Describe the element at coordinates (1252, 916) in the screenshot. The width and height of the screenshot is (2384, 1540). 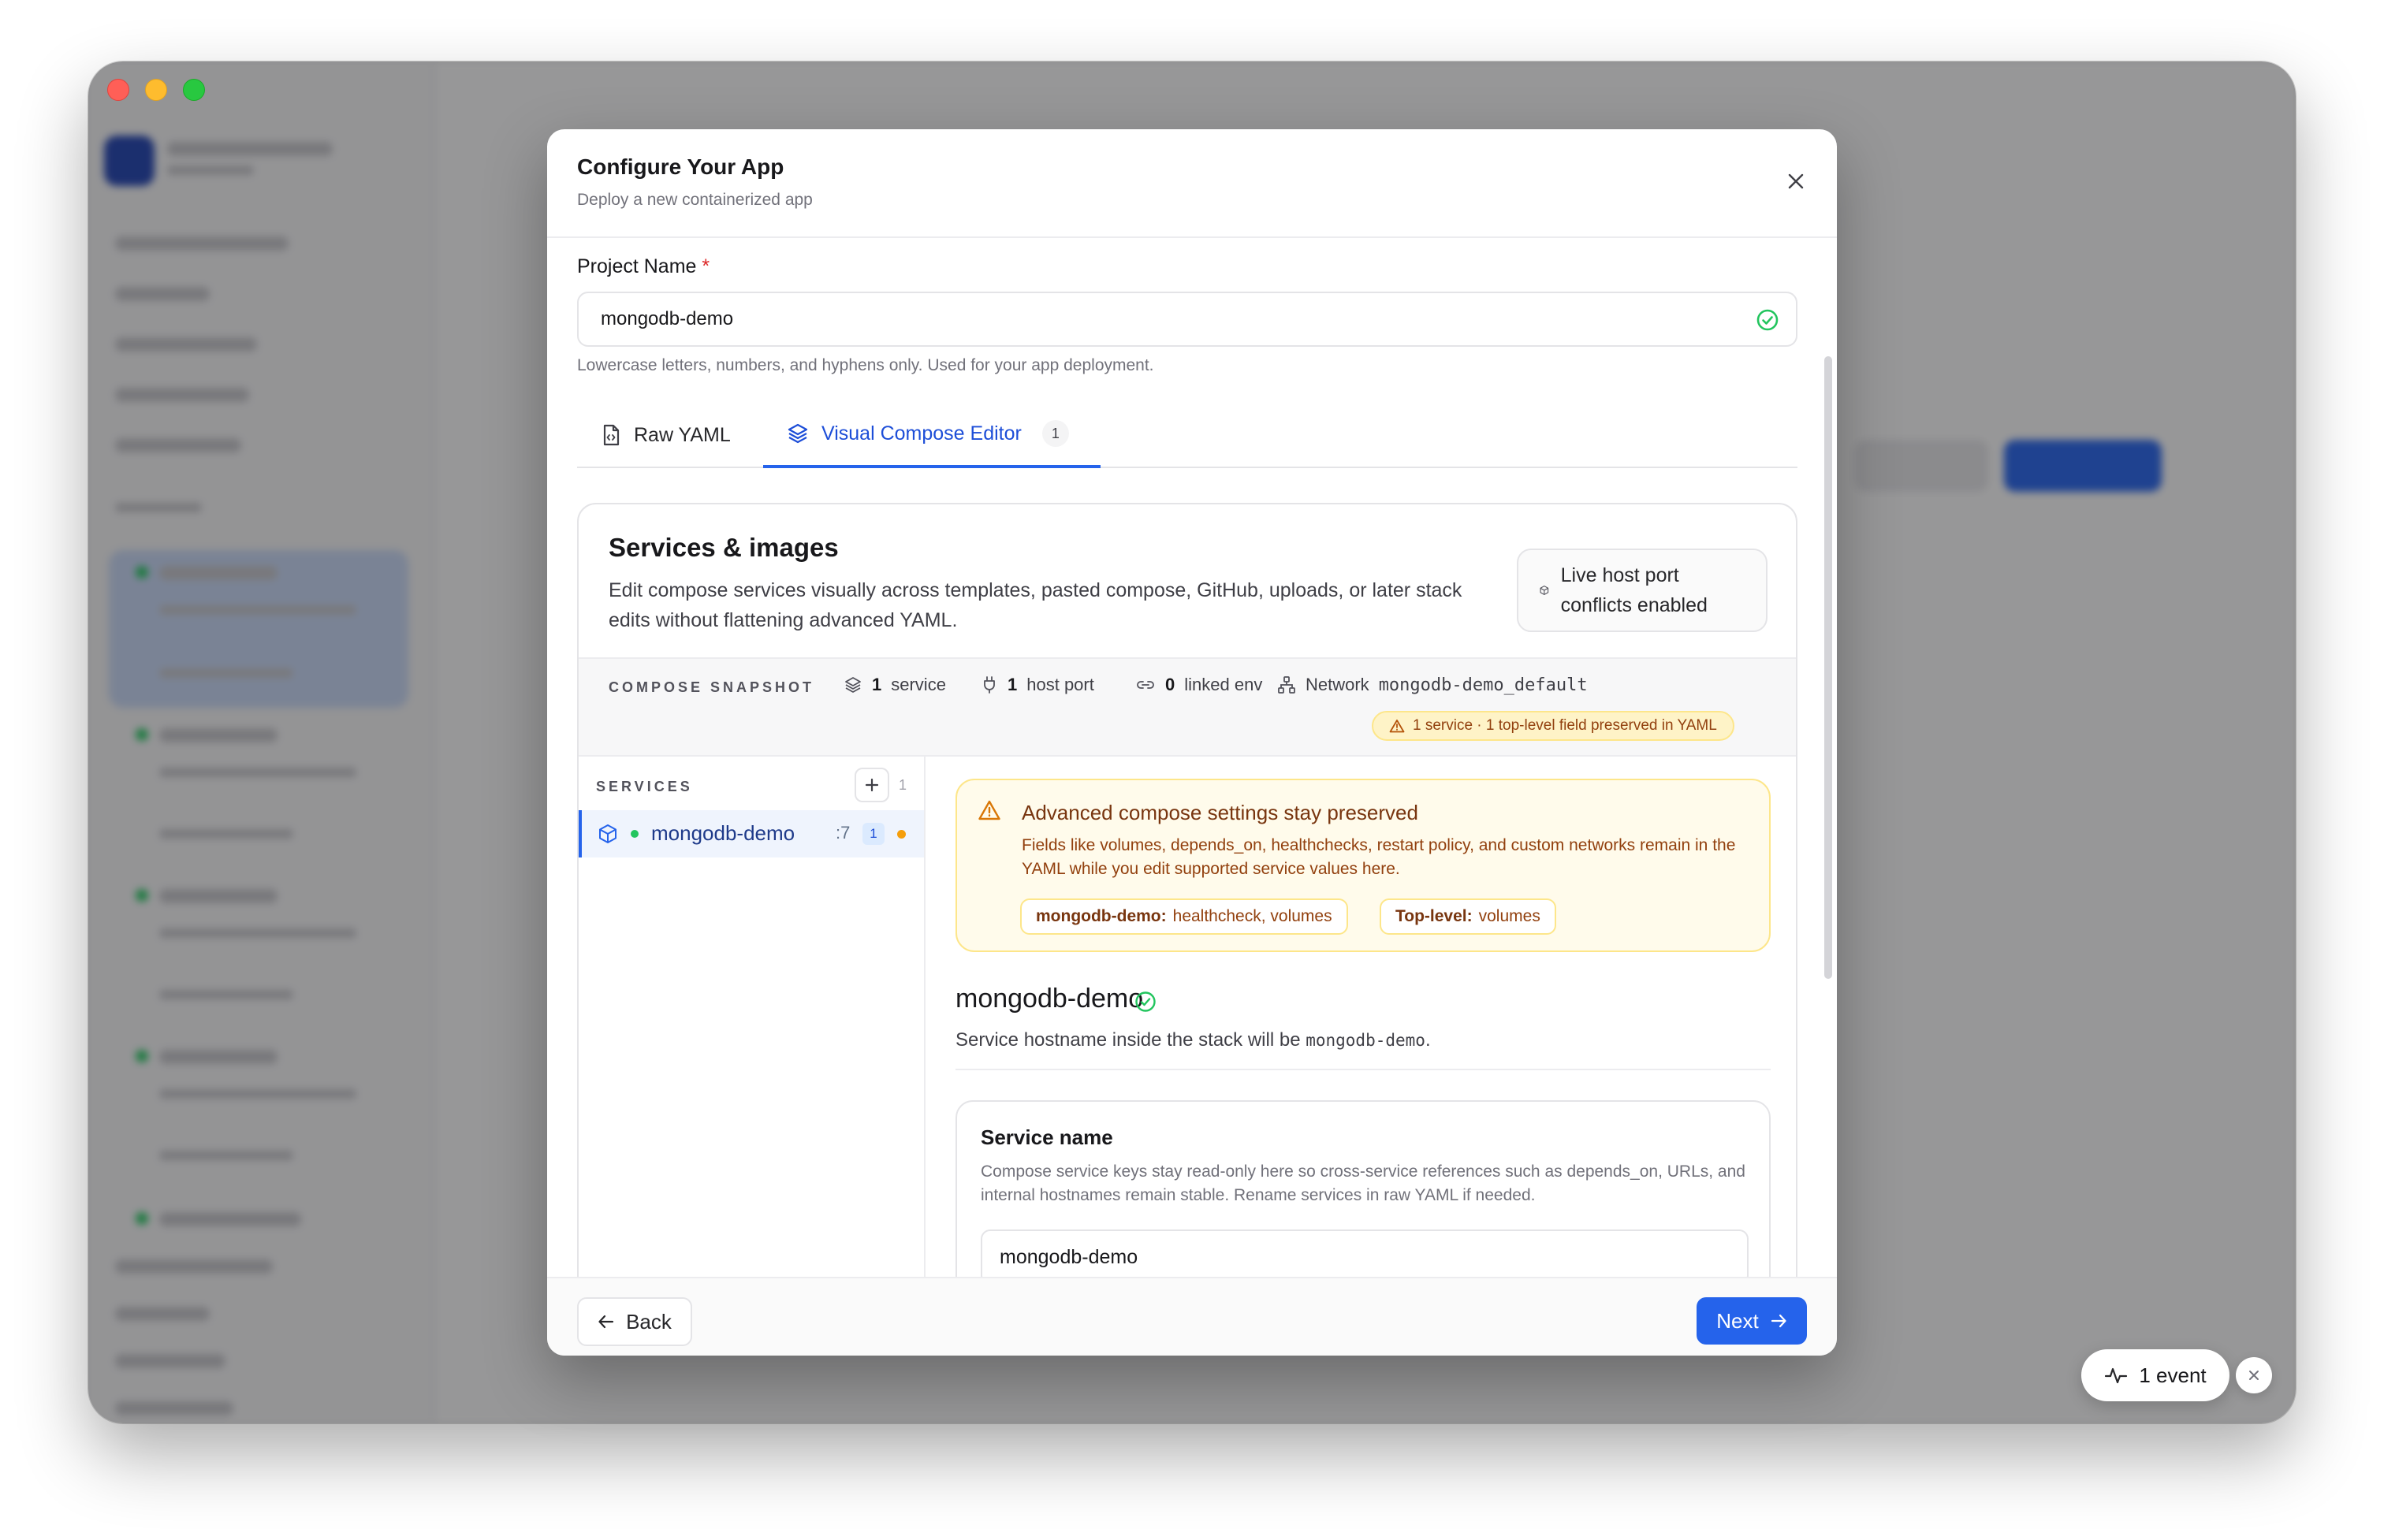
I see `advisory-chip-value: healthcheck, volumes` at that location.